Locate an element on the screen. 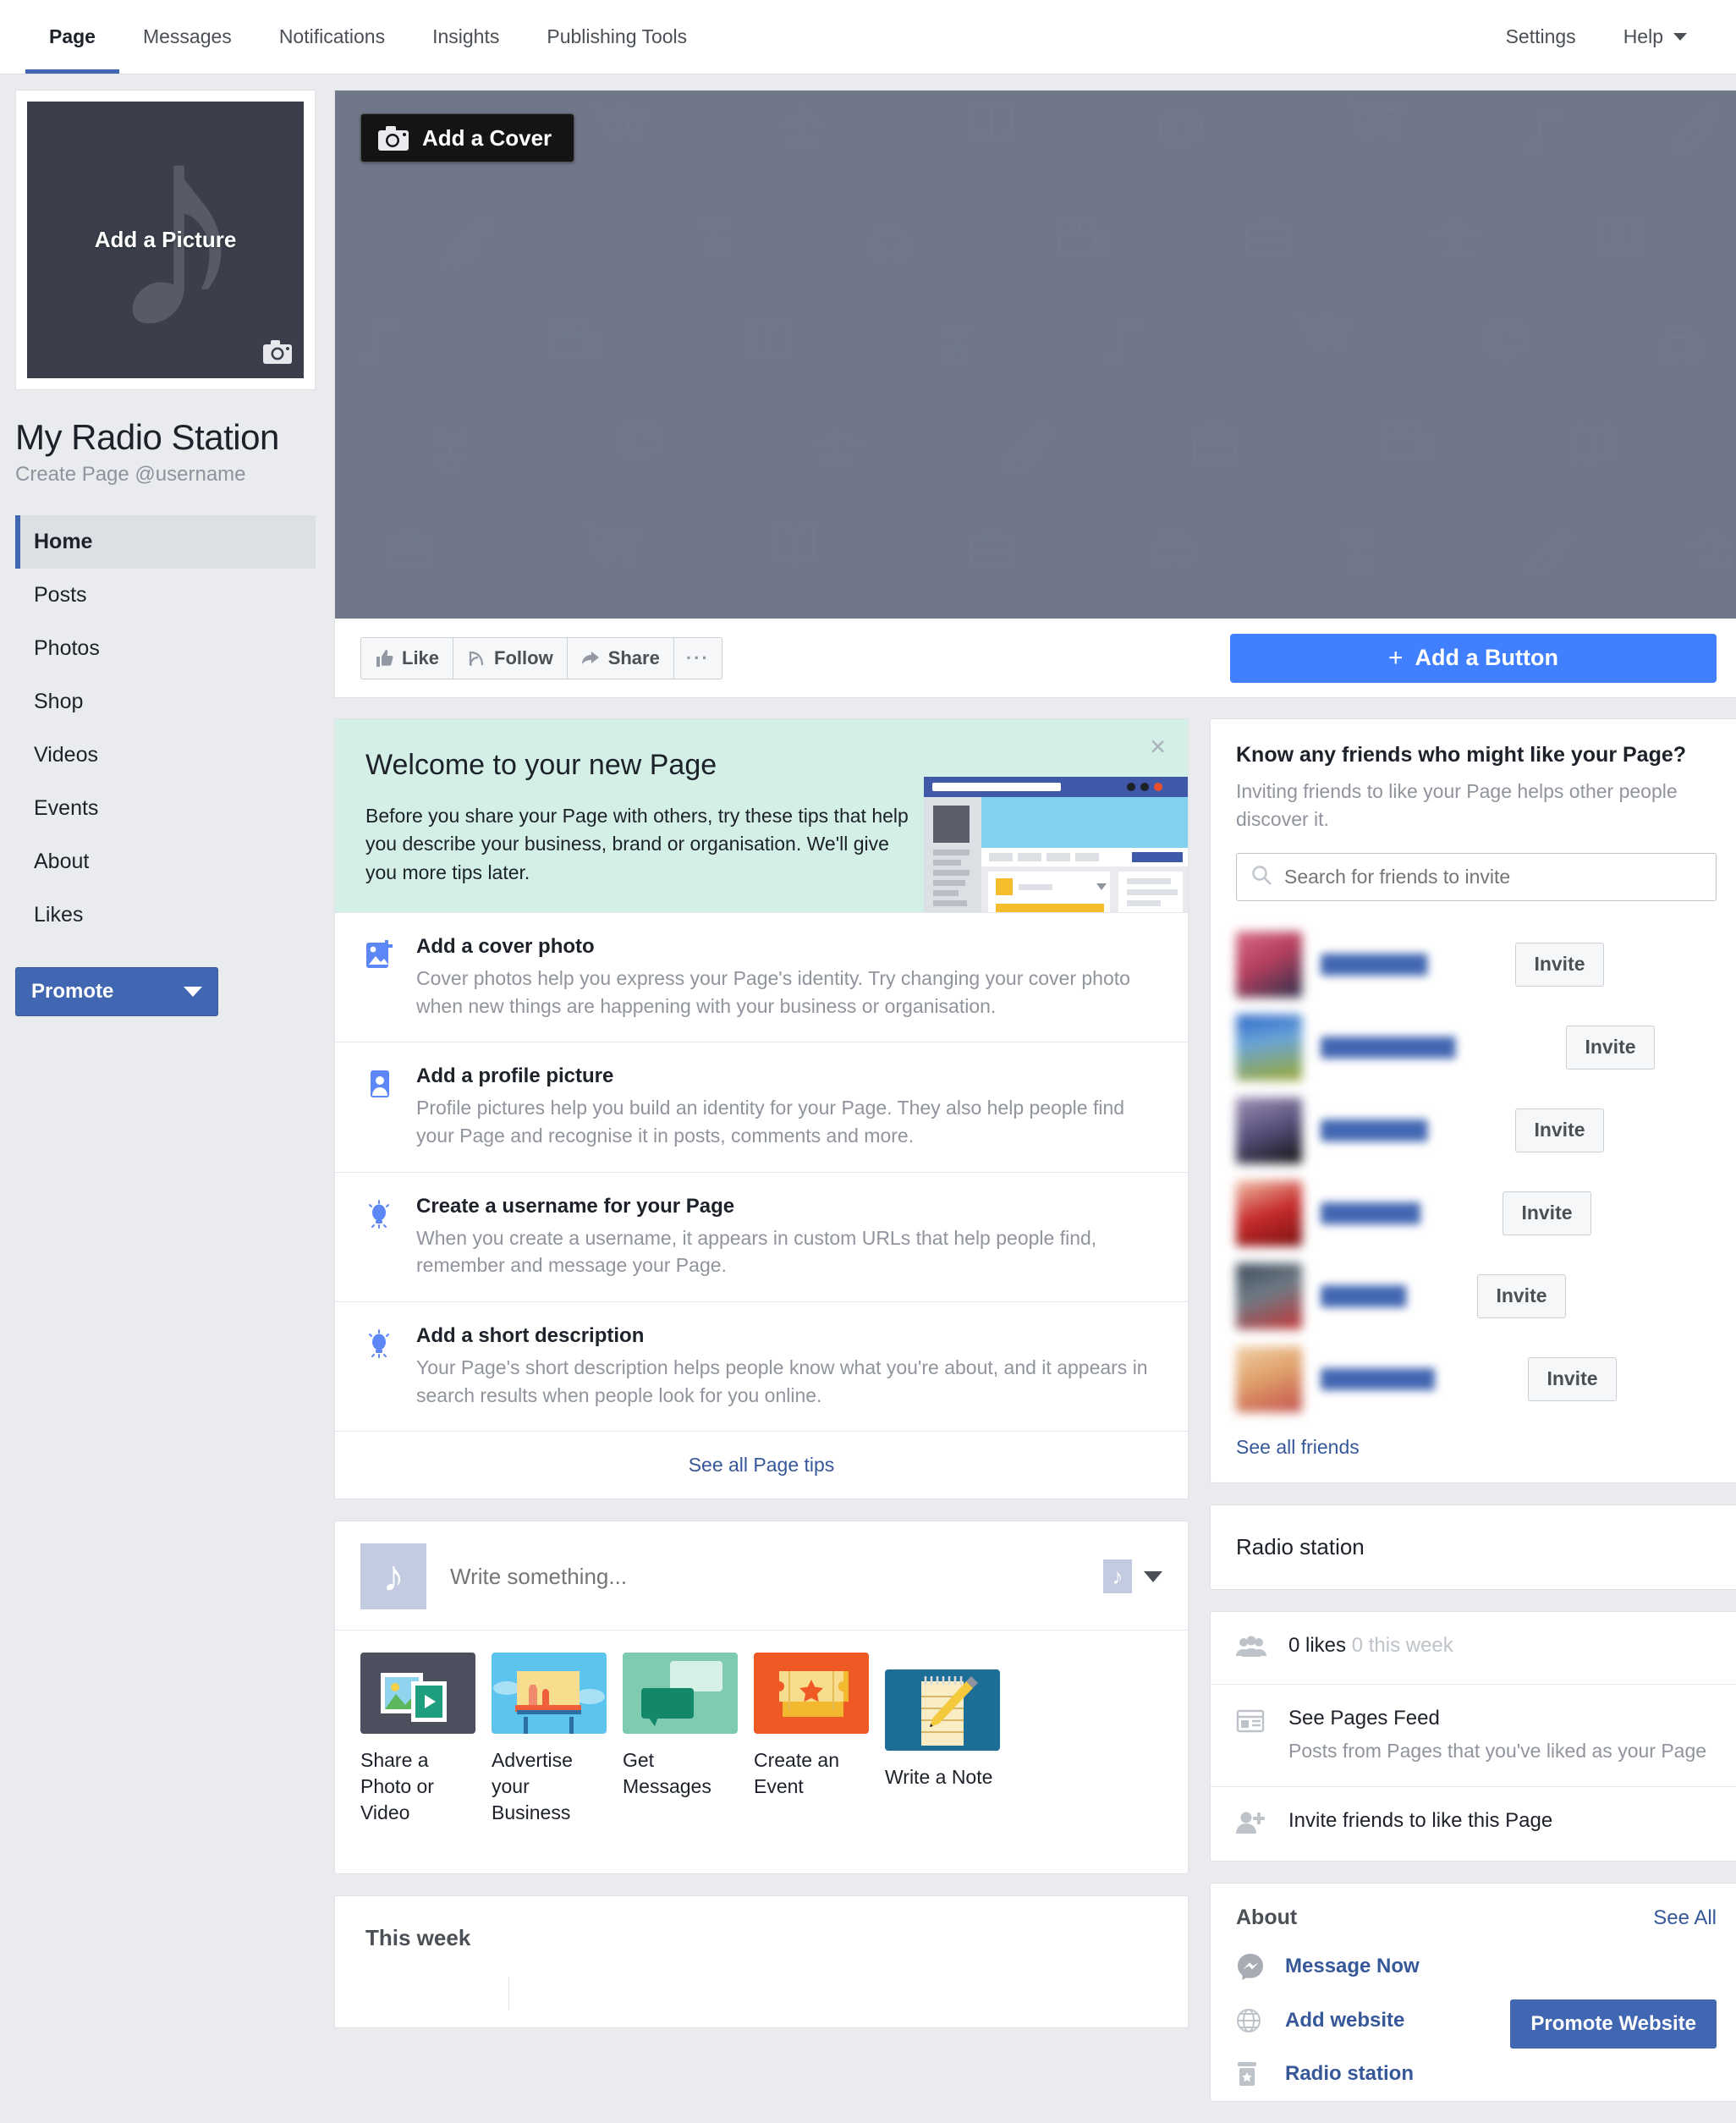 The height and width of the screenshot is (2123, 1736). tab-notifications-label: Notifications is located at coordinates (332, 36).